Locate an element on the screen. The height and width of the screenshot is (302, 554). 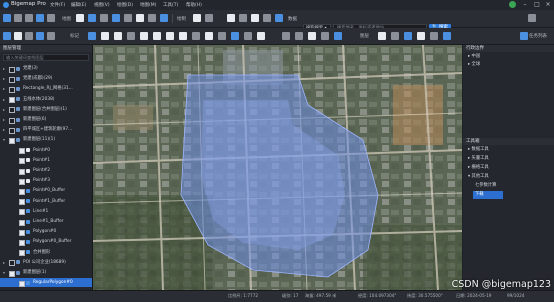
curve-icon is located at coordinates (248, 36).